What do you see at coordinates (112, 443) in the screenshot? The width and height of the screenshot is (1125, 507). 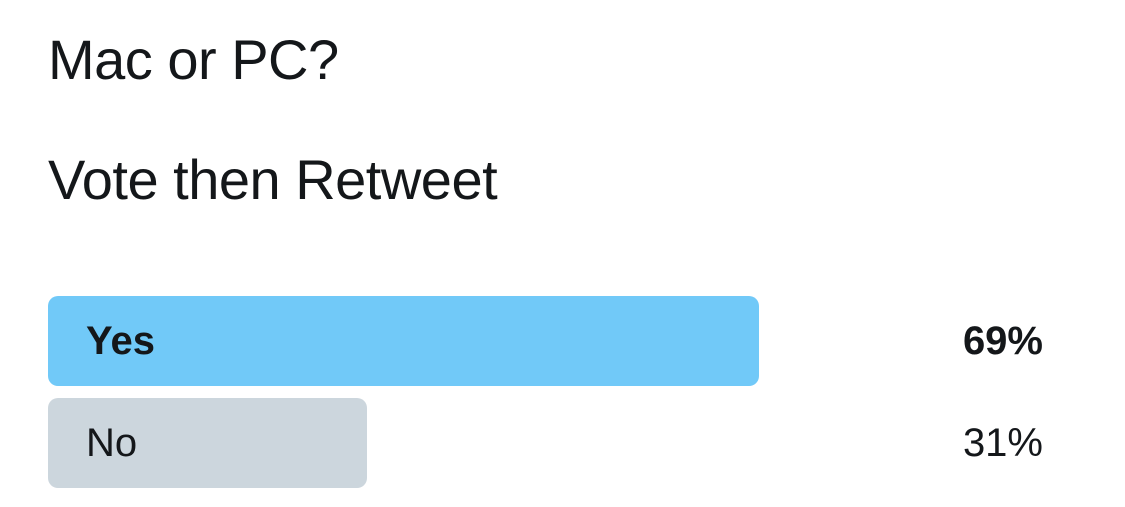 I see `poll-option-label: No` at bounding box center [112, 443].